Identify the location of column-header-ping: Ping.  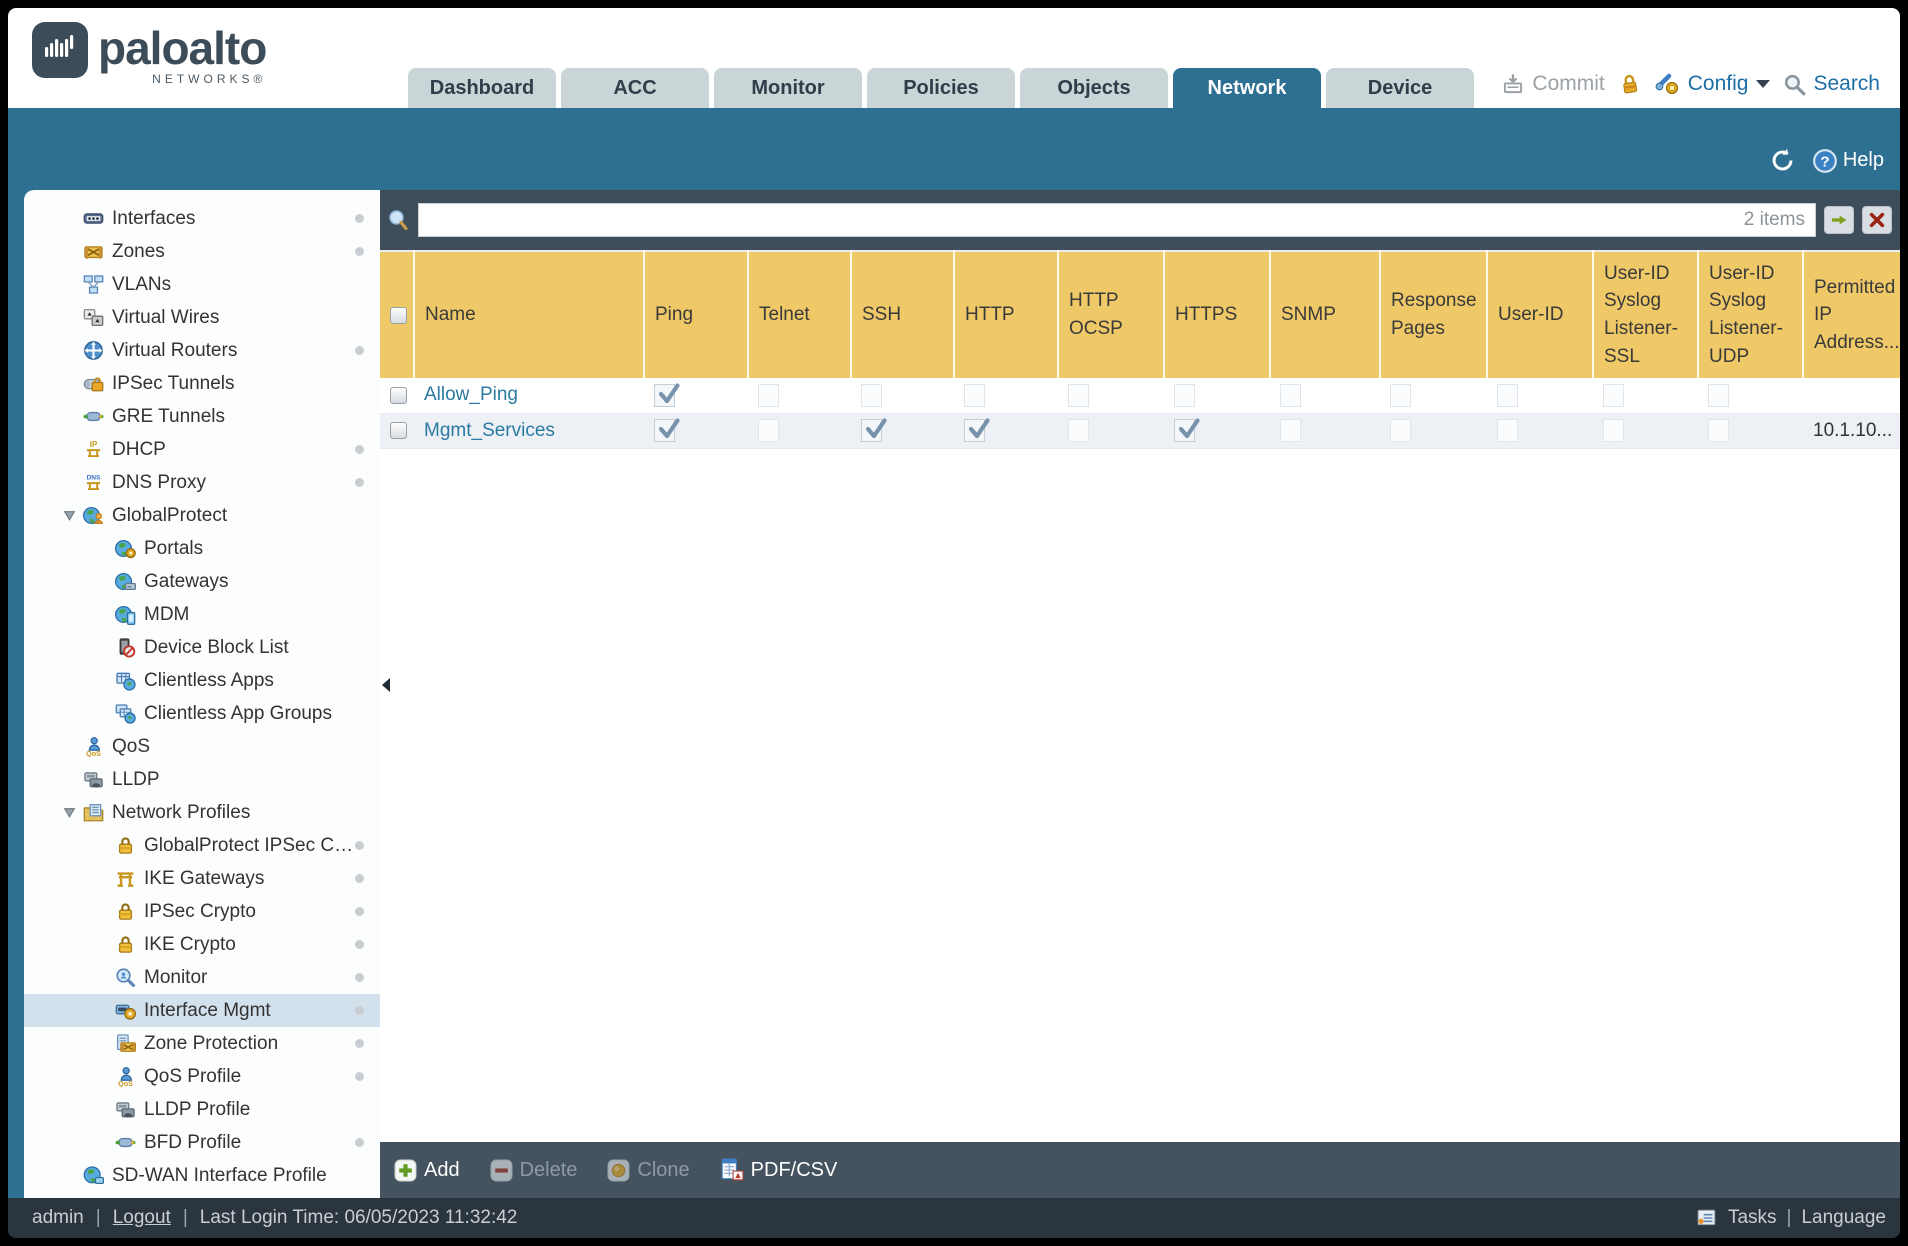
(696, 314).